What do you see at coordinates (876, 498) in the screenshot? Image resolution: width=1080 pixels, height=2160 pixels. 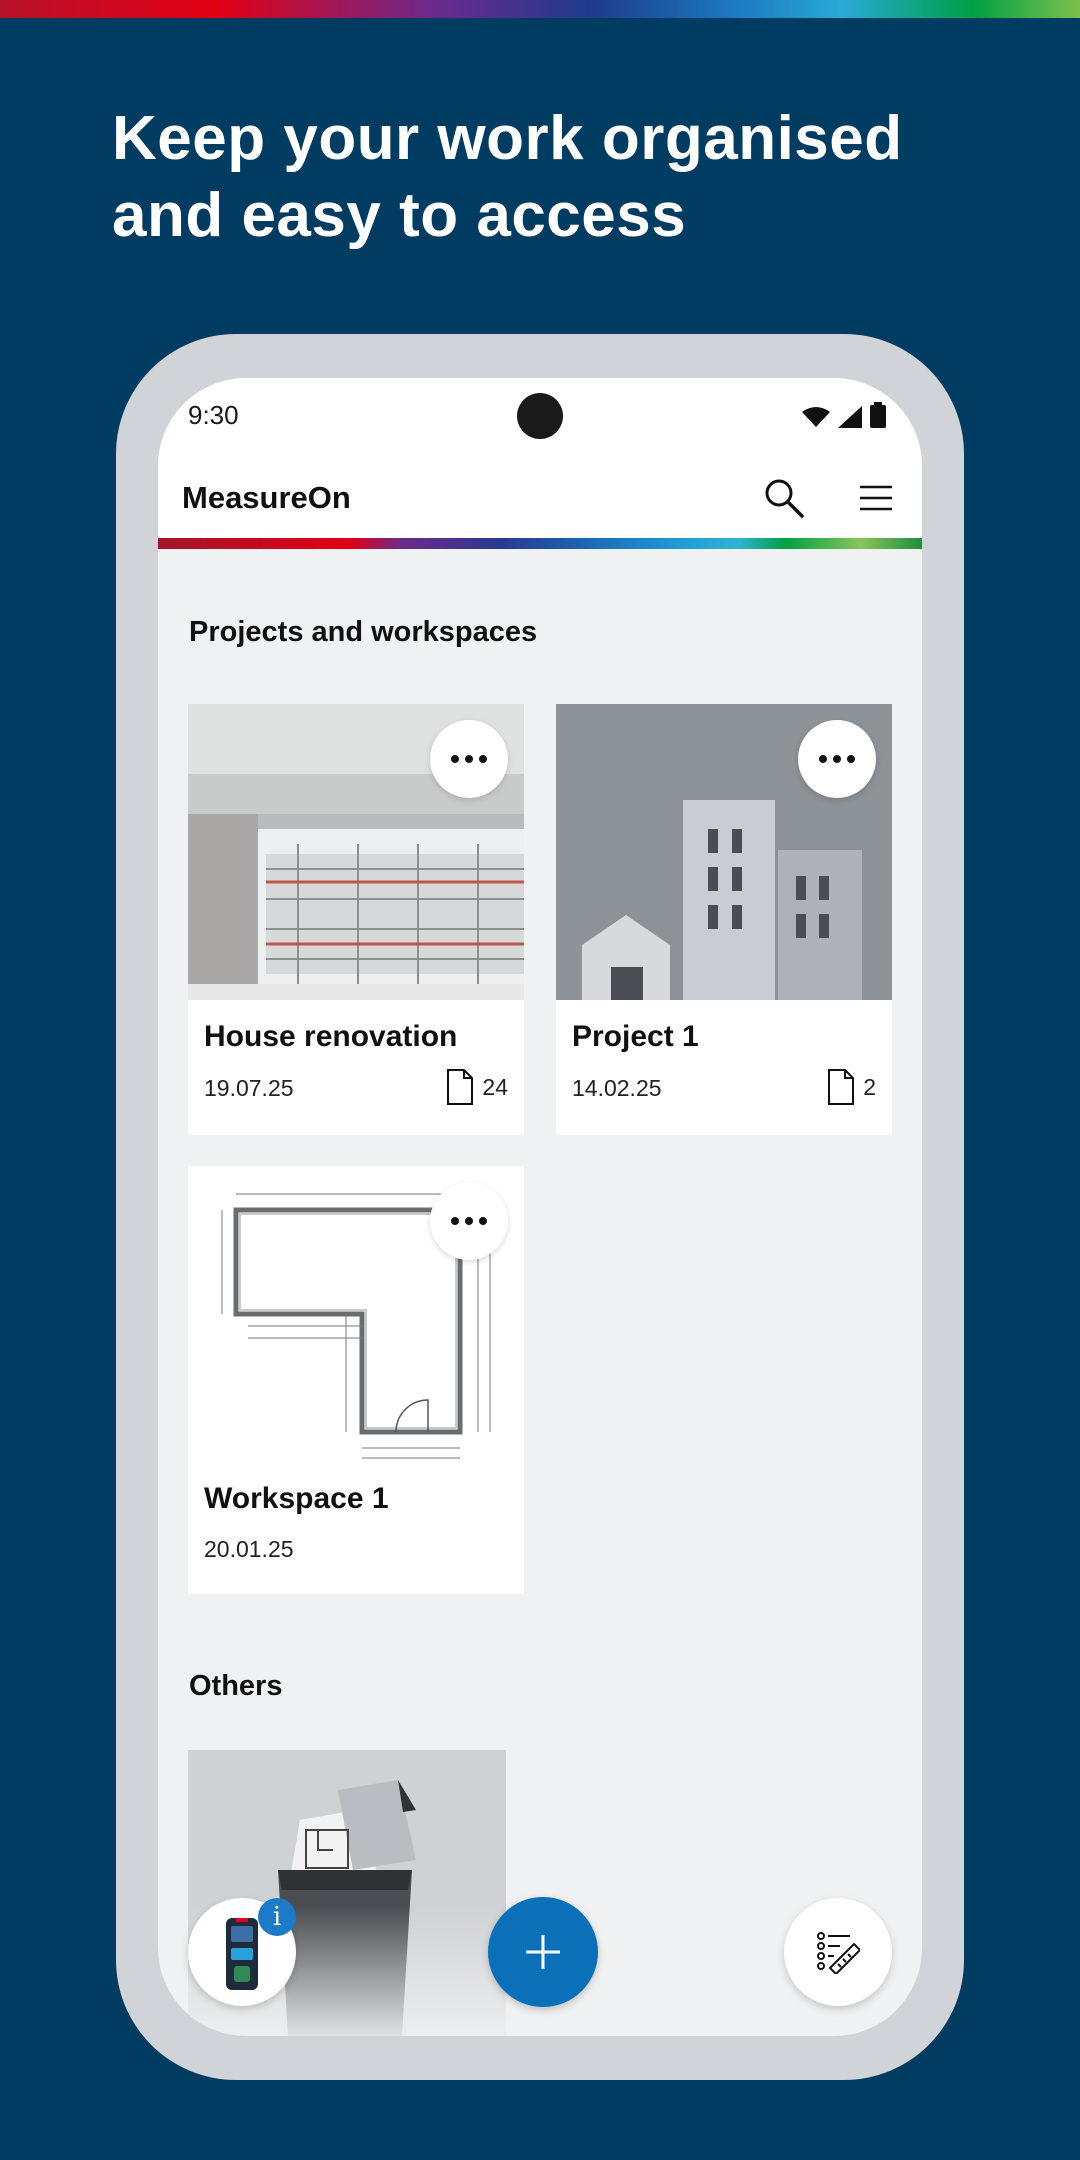 I see `menu-icon` at bounding box center [876, 498].